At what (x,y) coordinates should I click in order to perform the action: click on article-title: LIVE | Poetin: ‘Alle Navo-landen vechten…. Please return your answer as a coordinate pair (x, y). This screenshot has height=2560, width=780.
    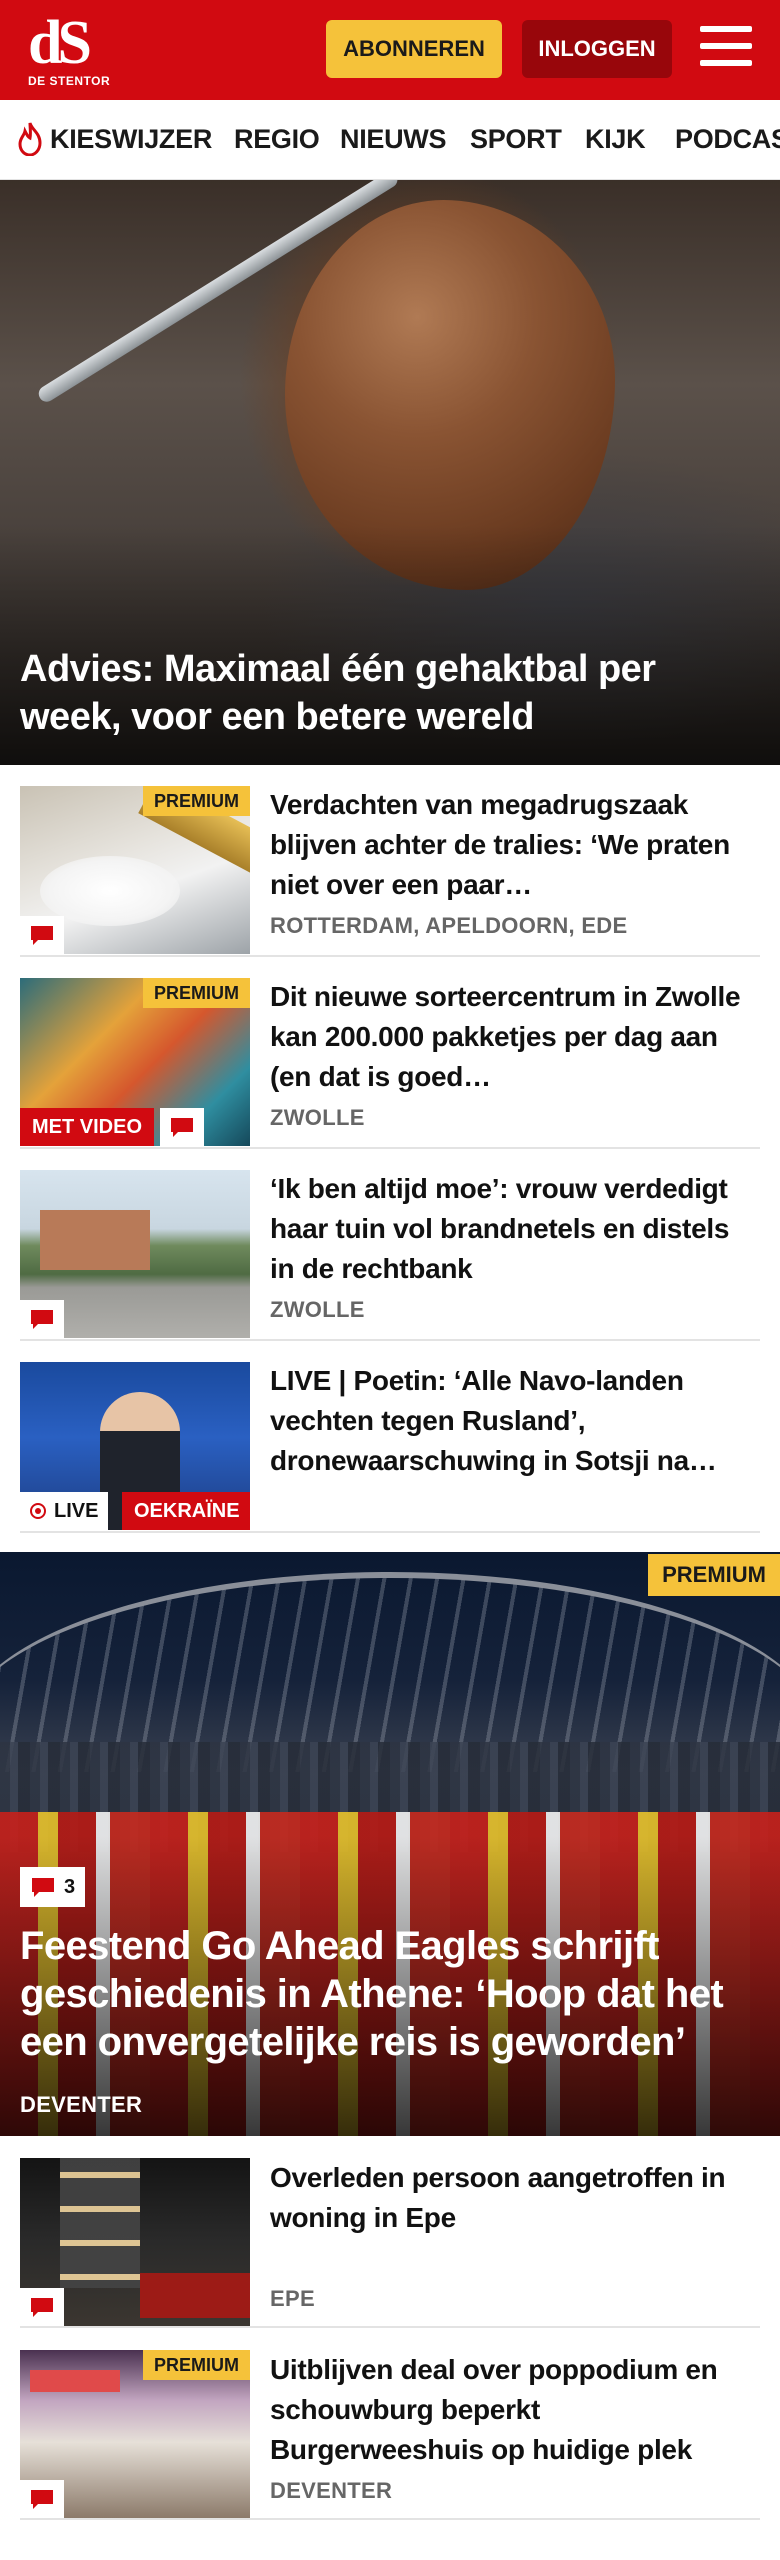
    Looking at the image, I should click on (515, 1421).